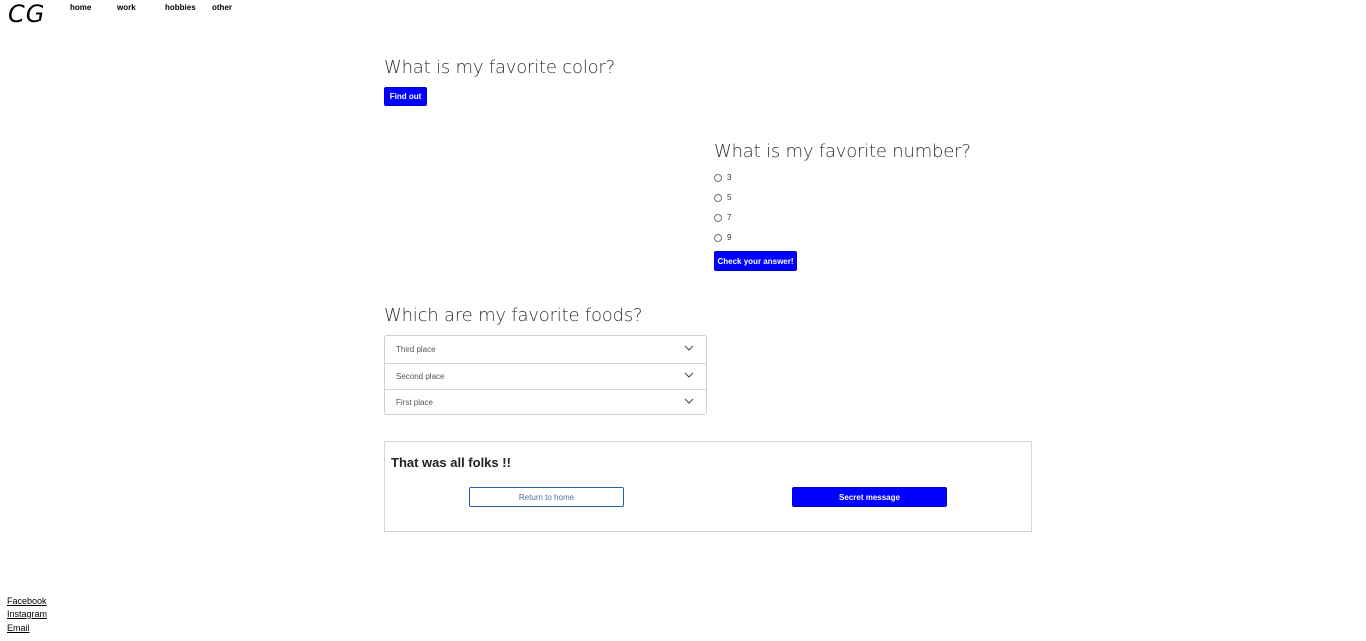 The width and height of the screenshot is (1366, 641). What do you see at coordinates (26, 14) in the screenshot?
I see `logo: CG` at bounding box center [26, 14].